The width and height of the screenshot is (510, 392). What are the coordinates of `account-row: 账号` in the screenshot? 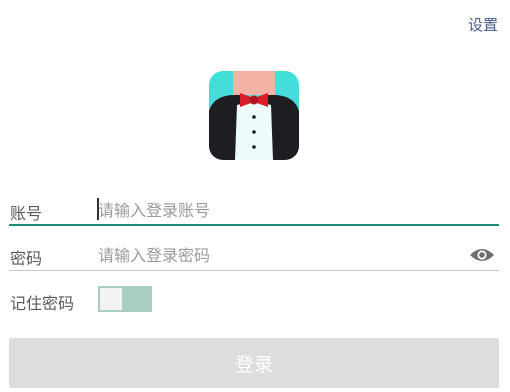 It's located at (254, 211).